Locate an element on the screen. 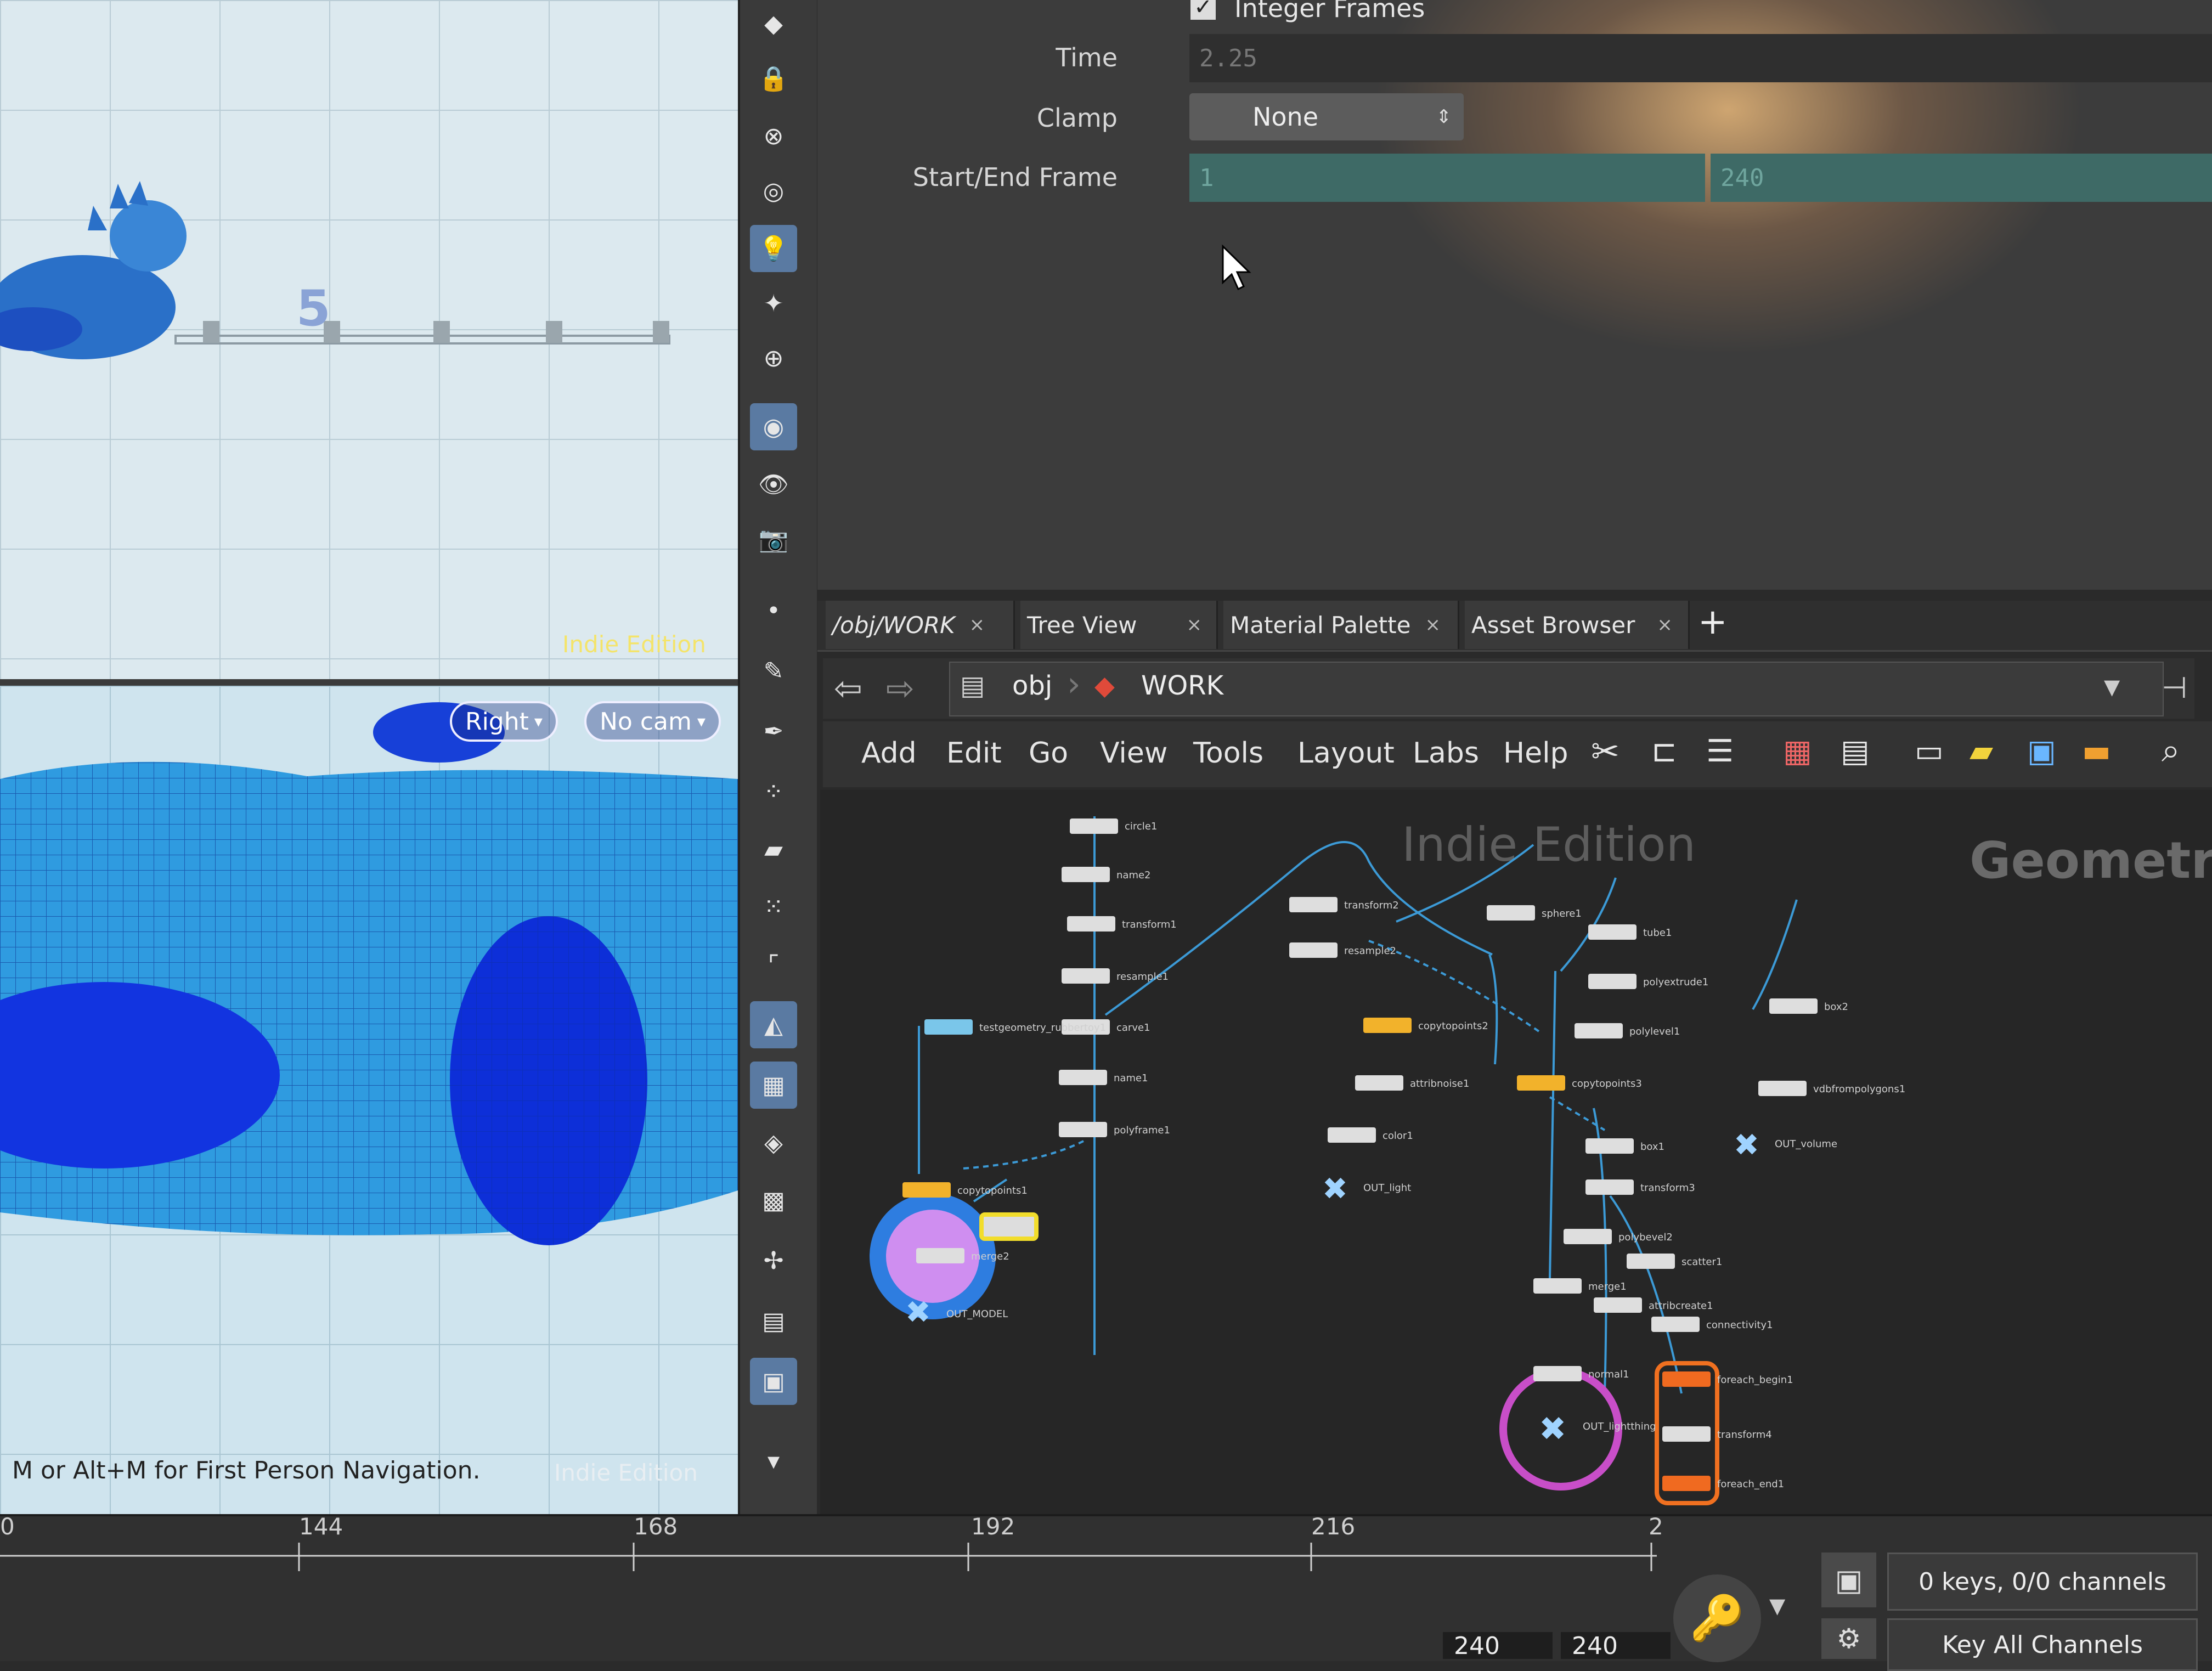 This screenshot has width=2212, height=1671. path-level-obj: obj is located at coordinates (1032, 685).